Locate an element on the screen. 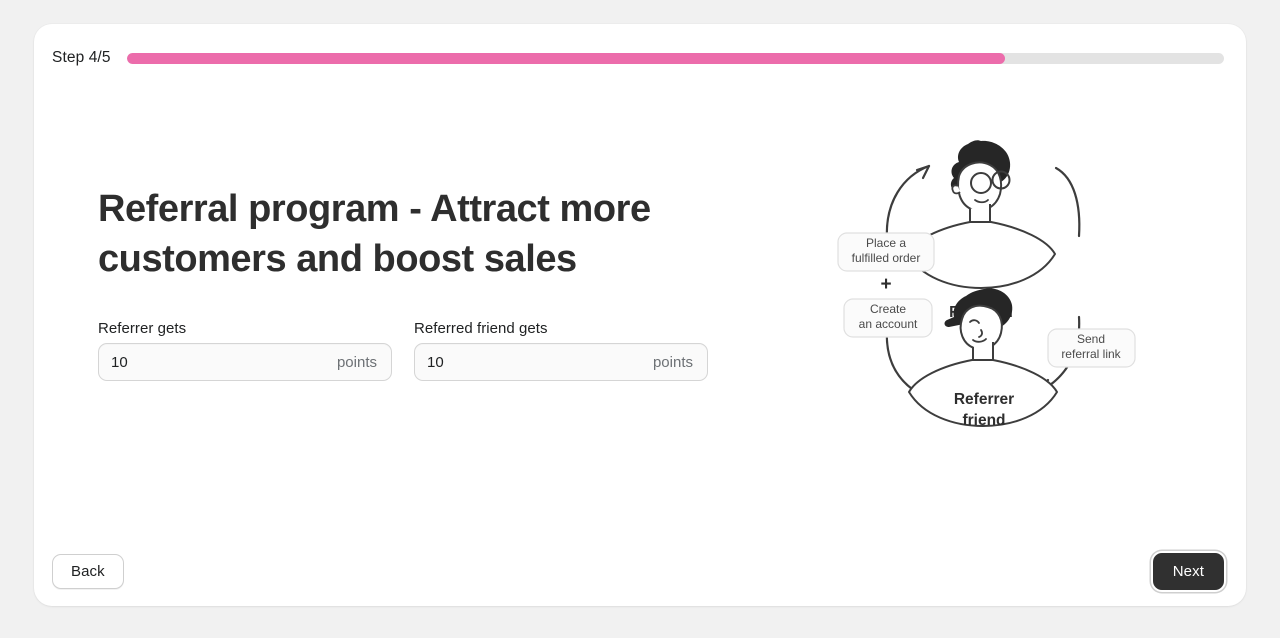  callout-send-link-line2: referral link is located at coordinates (1091, 354).